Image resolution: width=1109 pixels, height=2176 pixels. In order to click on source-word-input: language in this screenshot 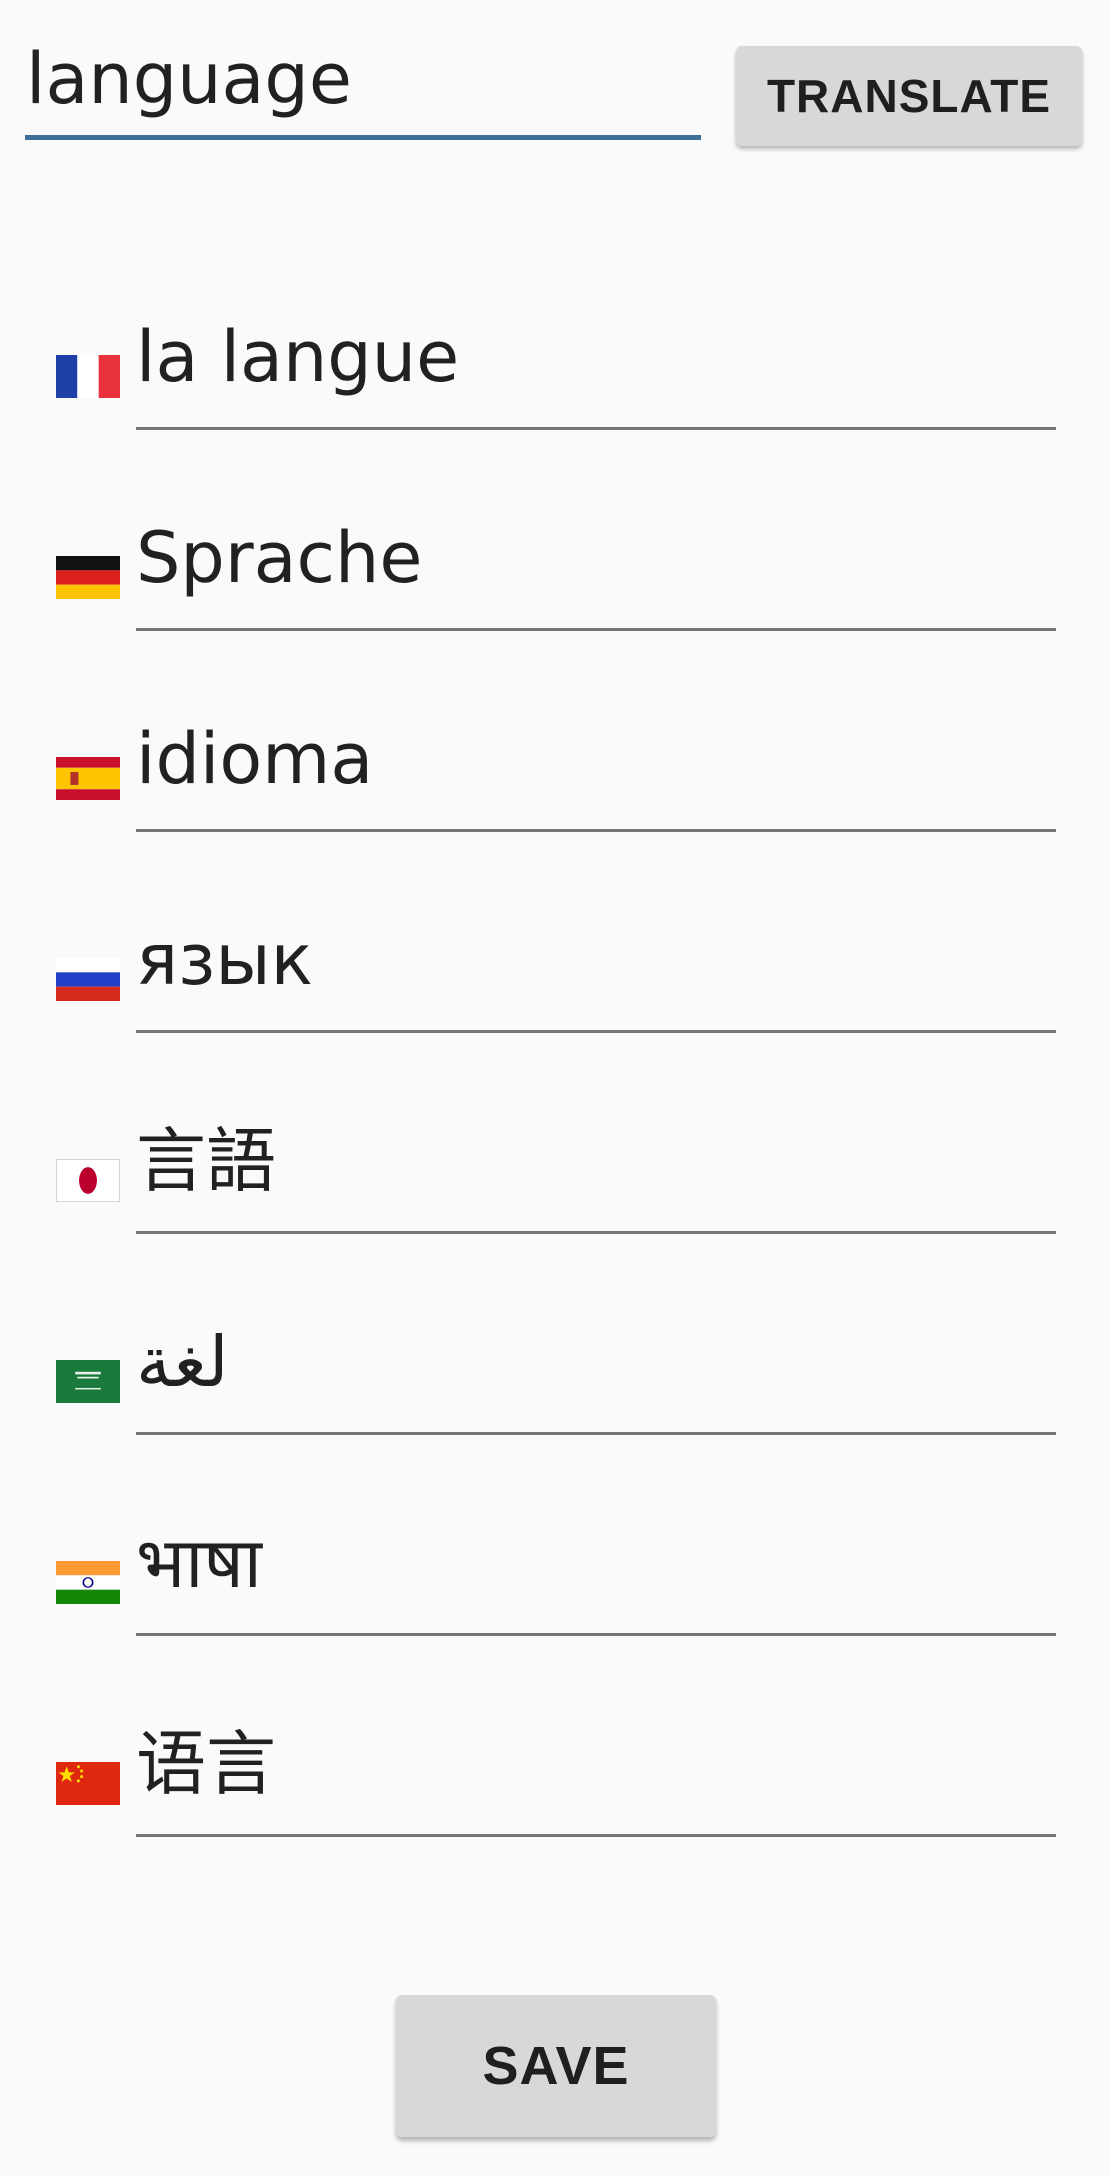, I will do `click(363, 85)`.